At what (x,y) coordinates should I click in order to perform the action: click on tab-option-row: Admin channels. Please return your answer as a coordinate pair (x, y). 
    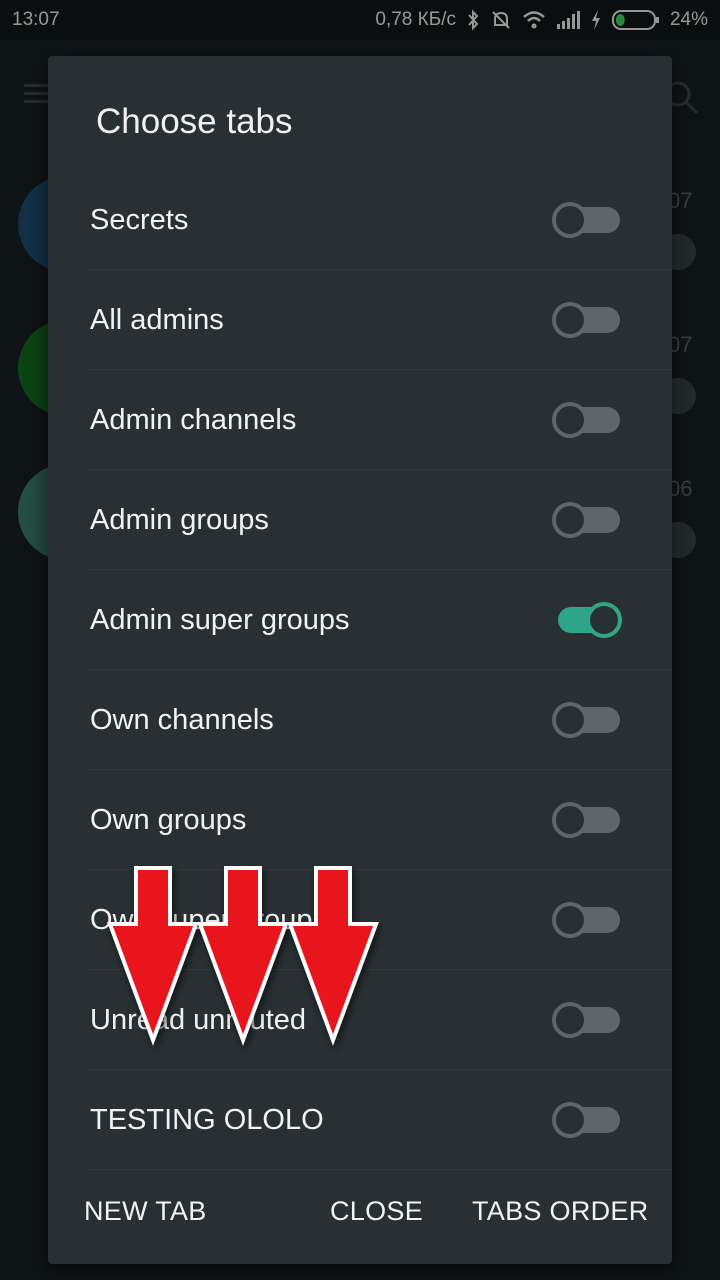
    Looking at the image, I should click on (380, 420).